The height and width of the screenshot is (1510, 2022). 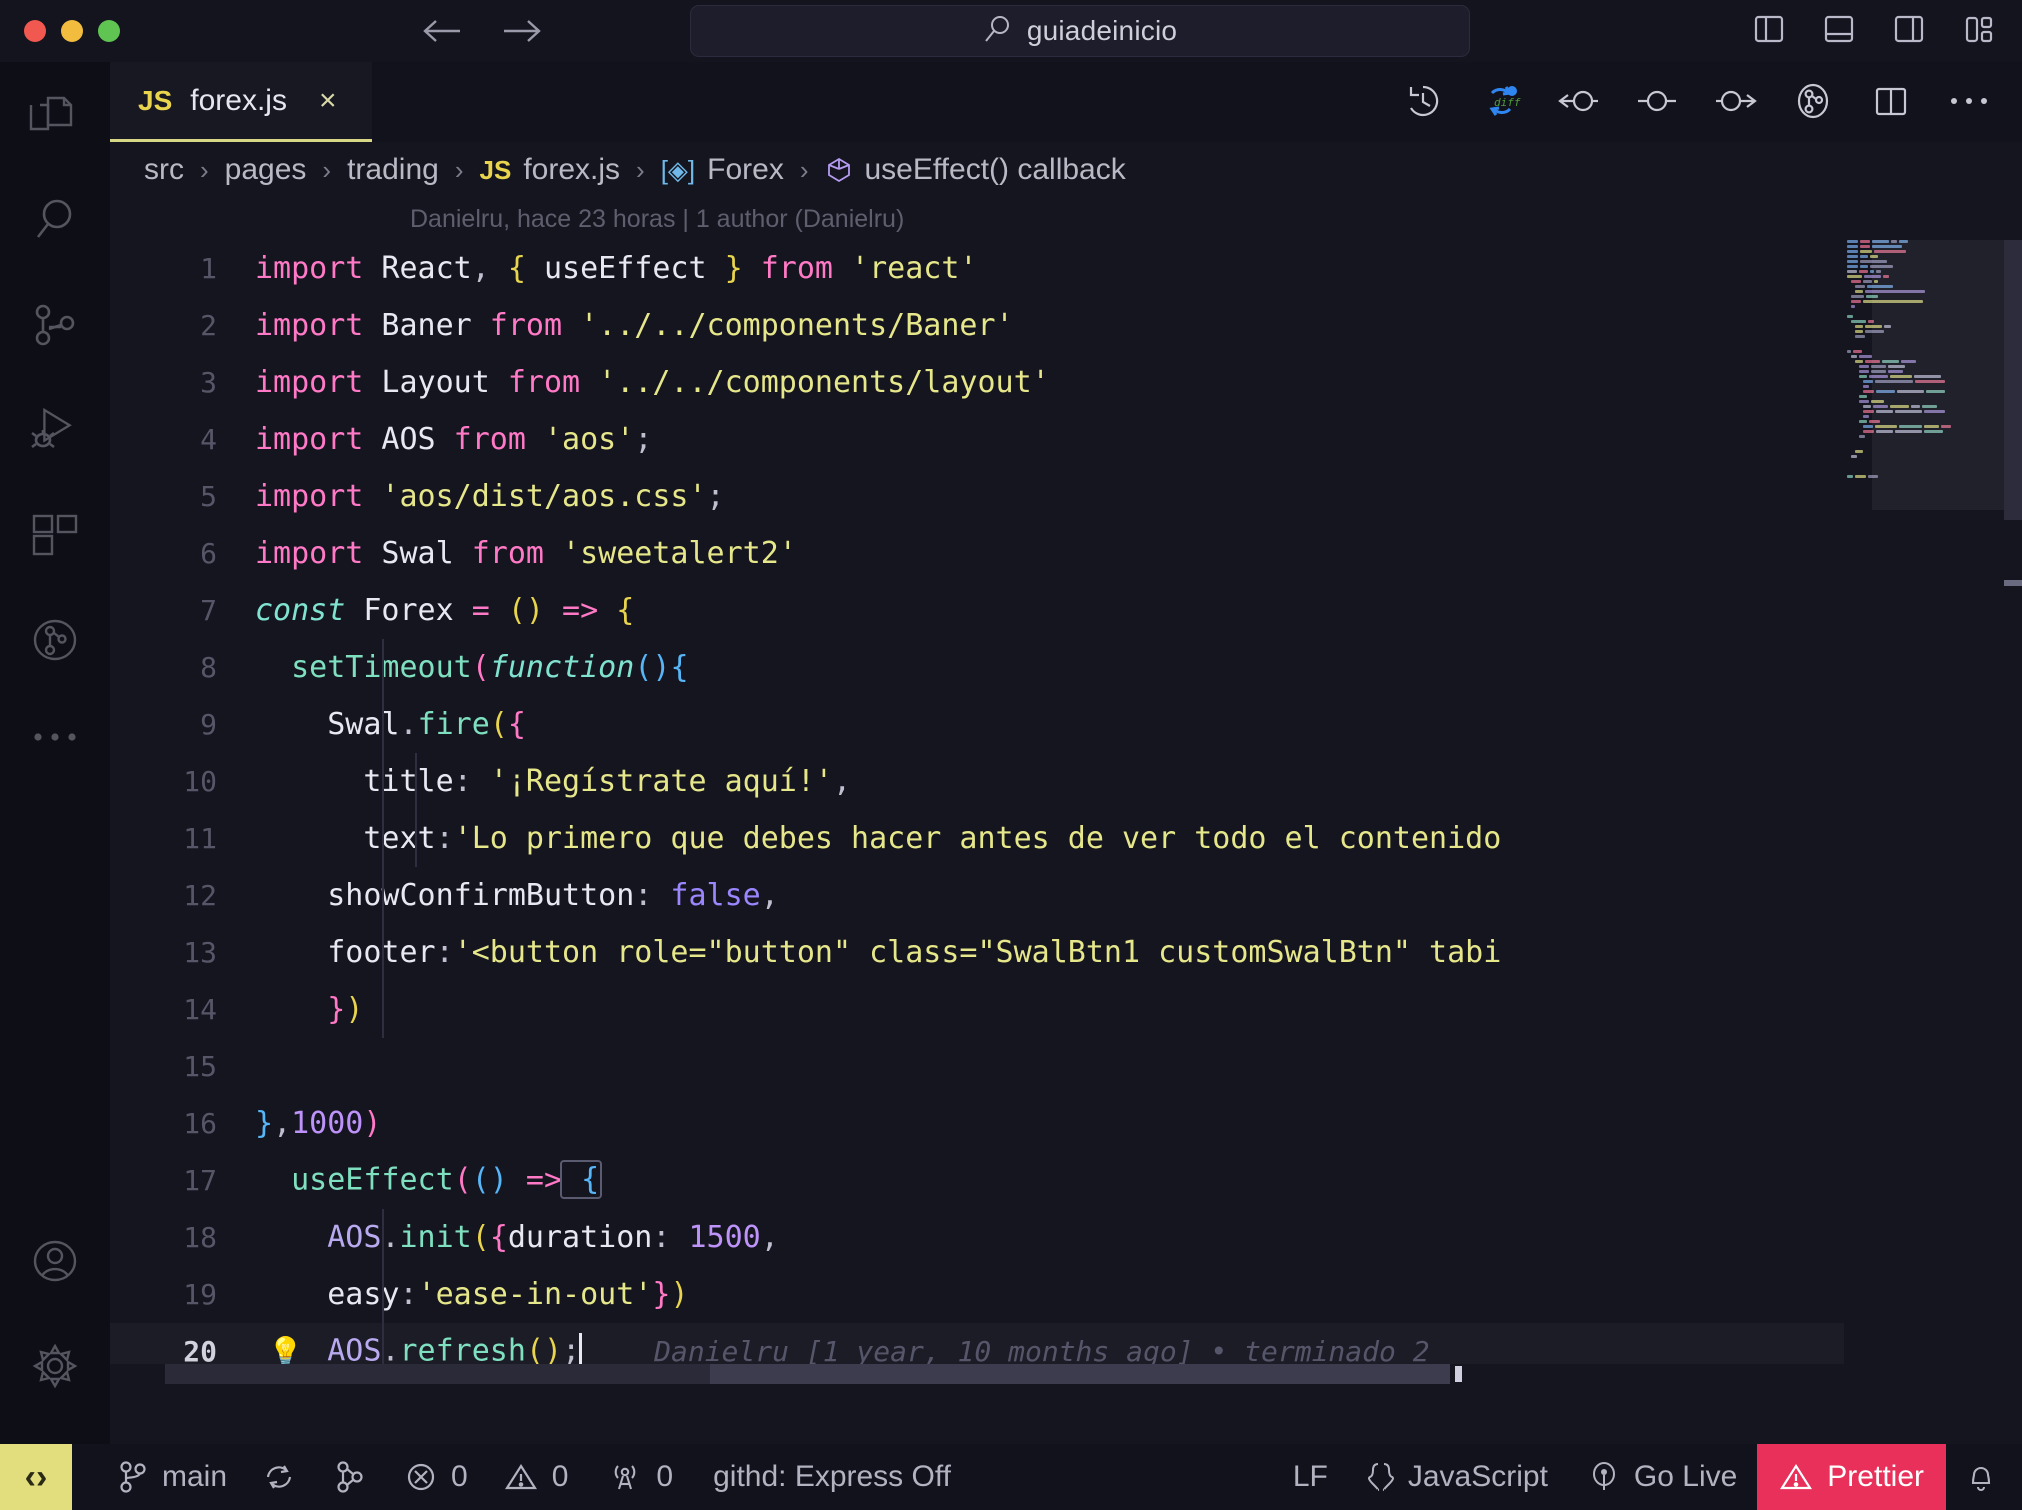 What do you see at coordinates (722, 170) in the screenshot?
I see `breadcrumb-item-forex-symbol: [◈] Forex` at bounding box center [722, 170].